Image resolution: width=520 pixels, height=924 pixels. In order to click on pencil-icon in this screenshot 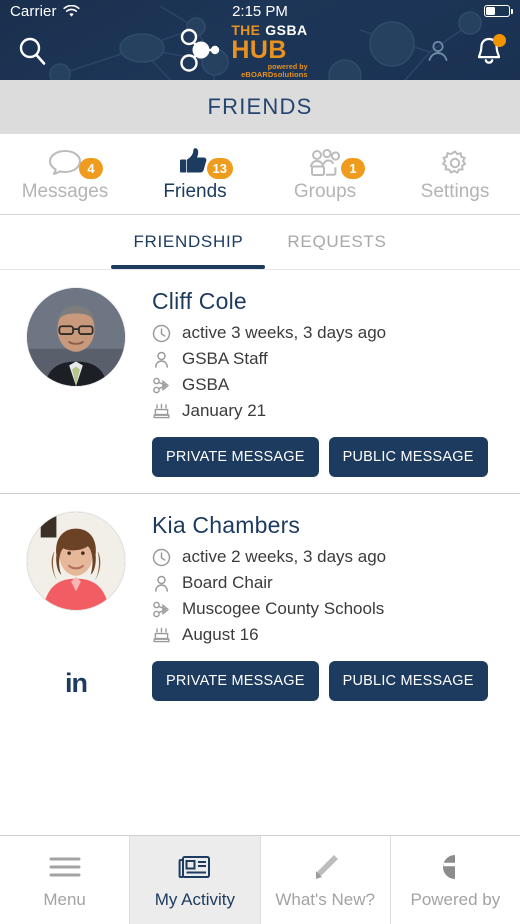, I will do `click(325, 867)`.